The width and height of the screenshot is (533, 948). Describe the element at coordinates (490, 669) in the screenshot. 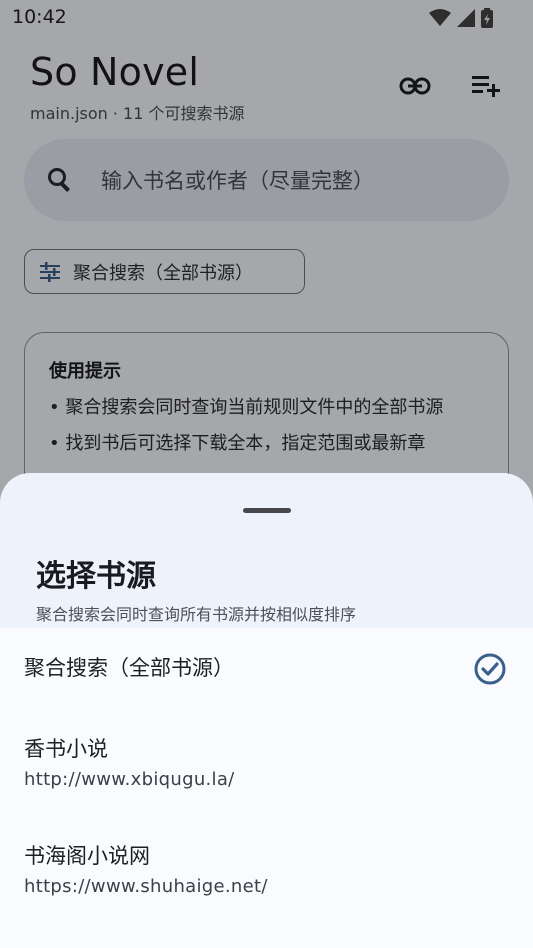

I see `check-circle-icon` at that location.